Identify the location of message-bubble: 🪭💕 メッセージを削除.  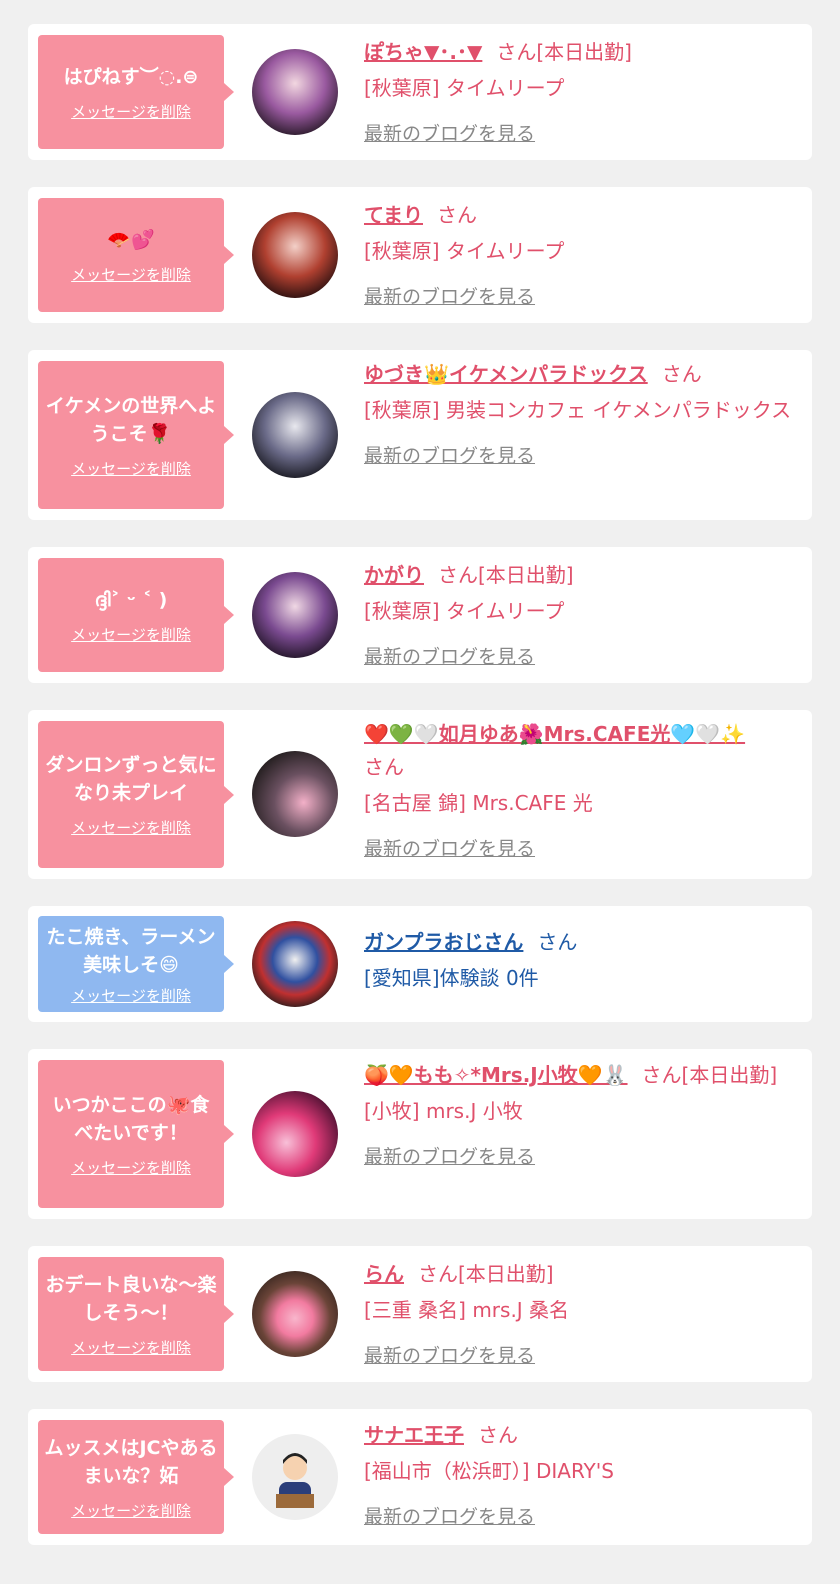
(136, 255).